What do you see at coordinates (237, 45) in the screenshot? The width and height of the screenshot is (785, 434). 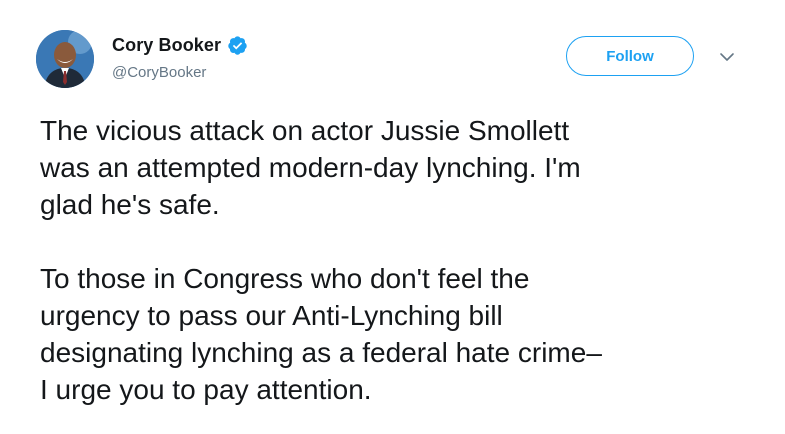 I see `verified-badge-icon` at bounding box center [237, 45].